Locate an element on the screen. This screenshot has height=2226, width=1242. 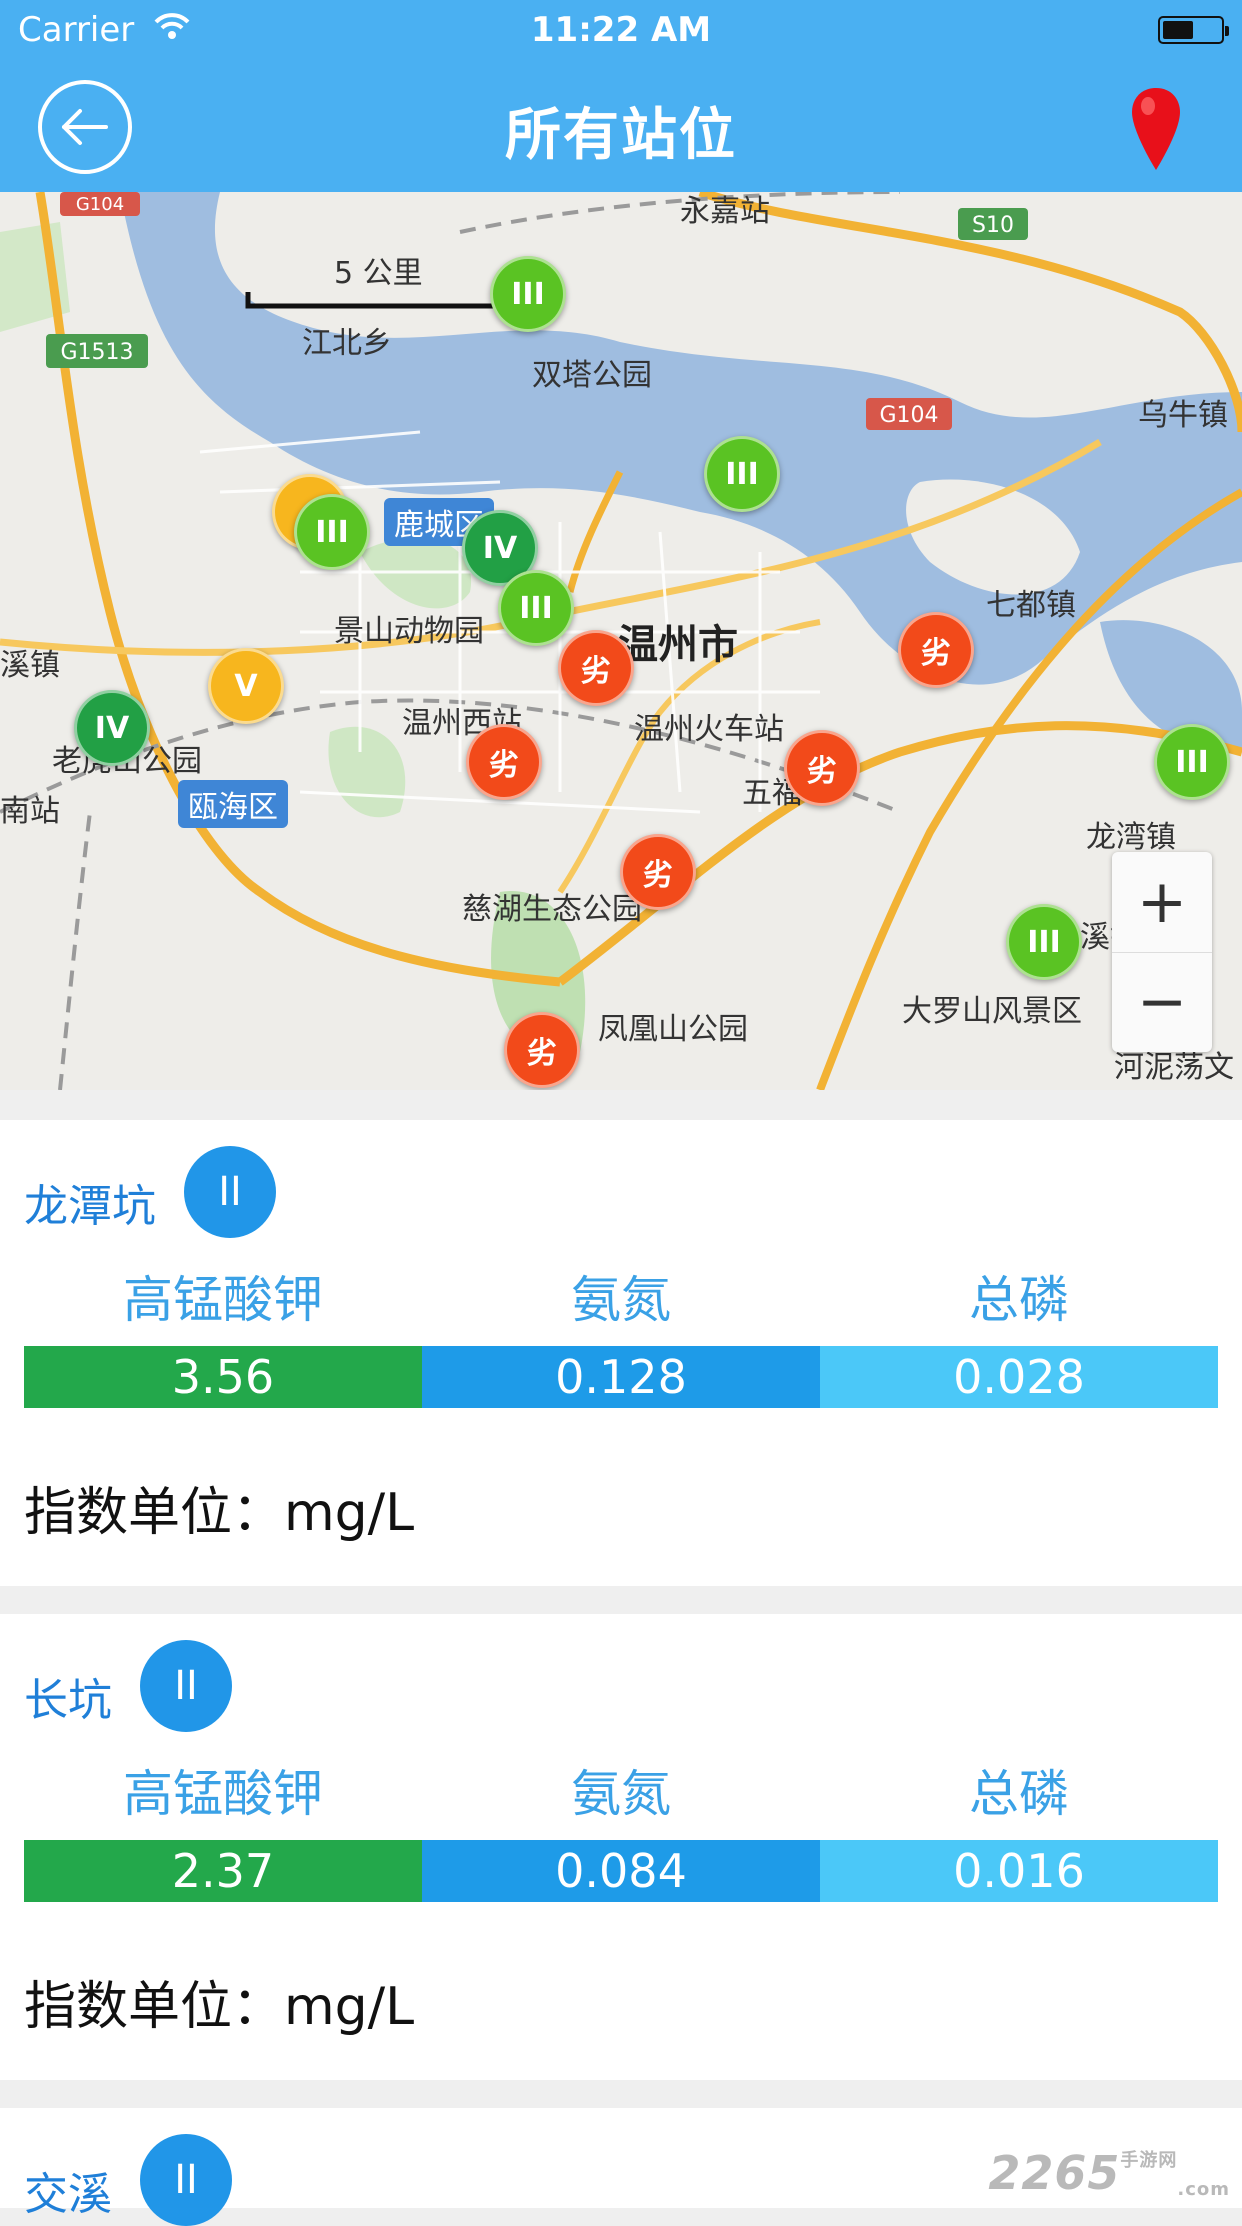
map-label-daluoshan: 大罗山风景区 is located at coordinates (992, 1011).